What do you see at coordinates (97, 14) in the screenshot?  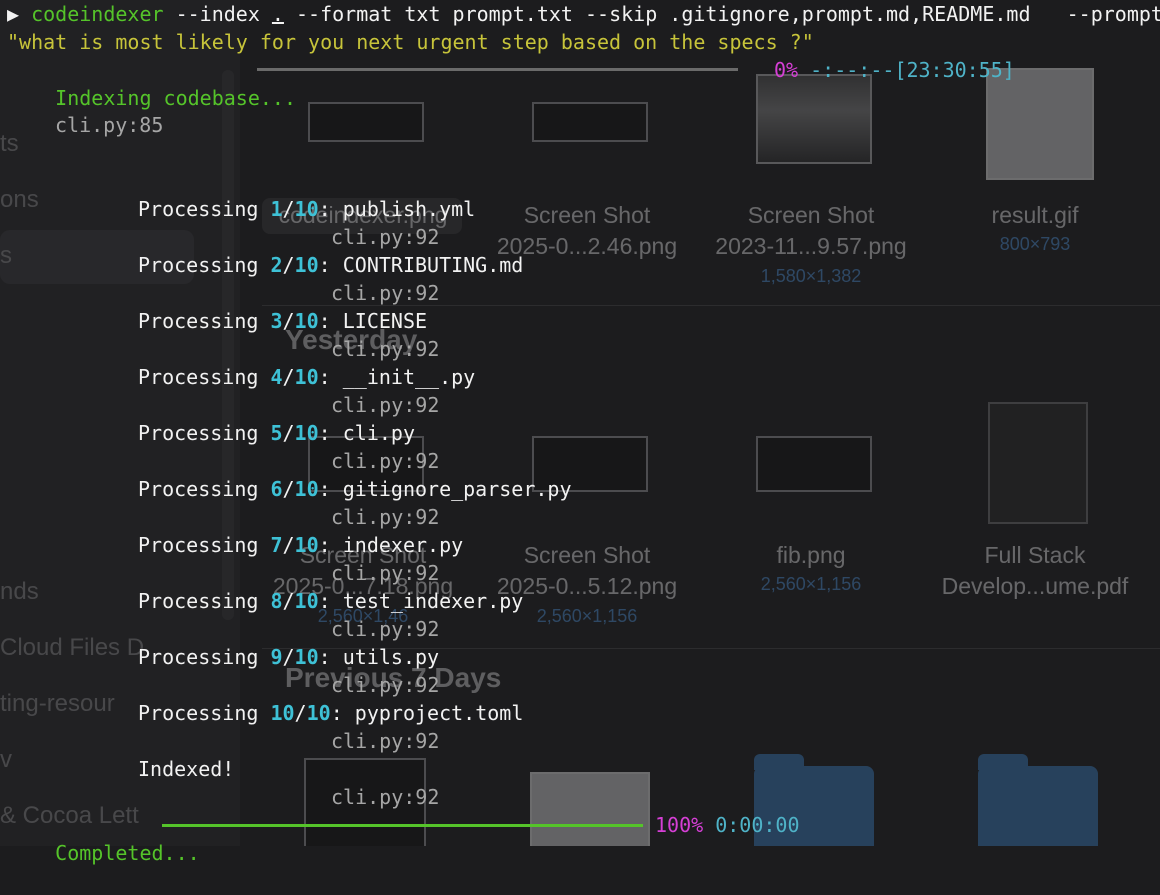 I see `command-program: codeindexer` at bounding box center [97, 14].